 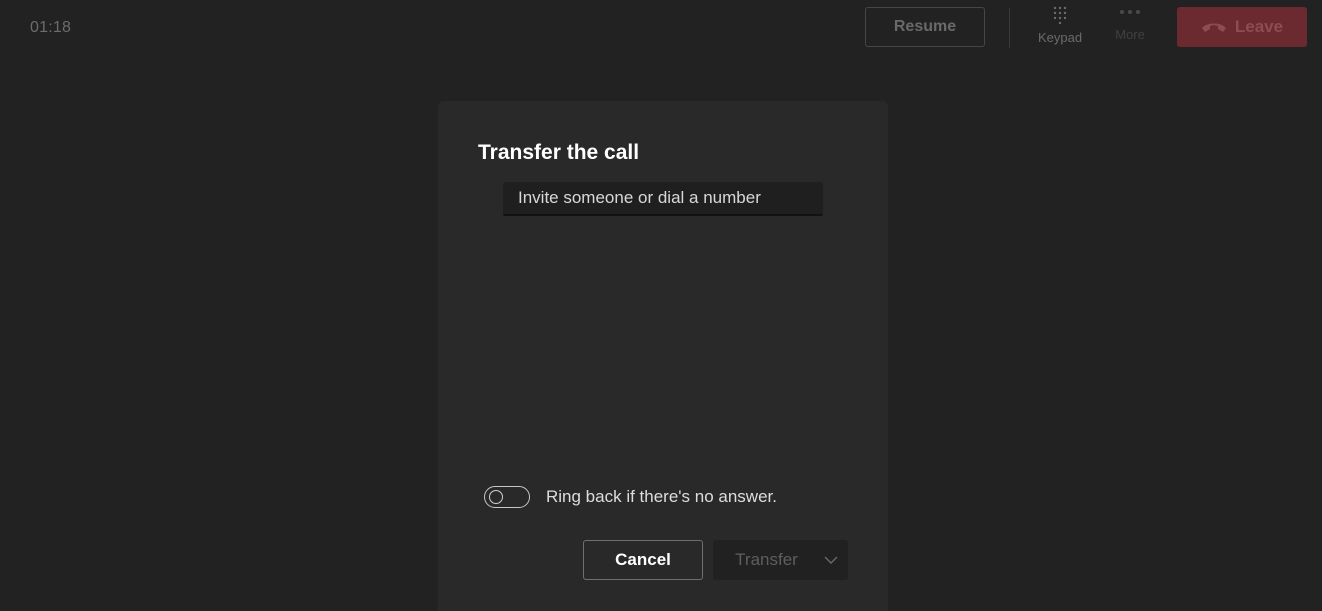 What do you see at coordinates (496, 497) in the screenshot?
I see `toggle-knob` at bounding box center [496, 497].